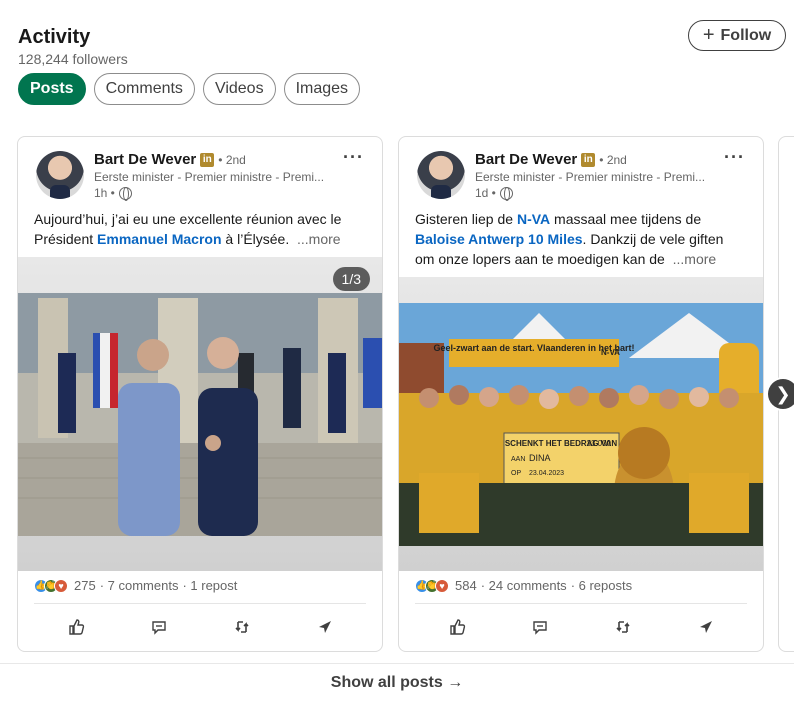 The image size is (794, 702). Describe the element at coordinates (351, 279) in the screenshot. I see `media-counter: 1/3` at that location.